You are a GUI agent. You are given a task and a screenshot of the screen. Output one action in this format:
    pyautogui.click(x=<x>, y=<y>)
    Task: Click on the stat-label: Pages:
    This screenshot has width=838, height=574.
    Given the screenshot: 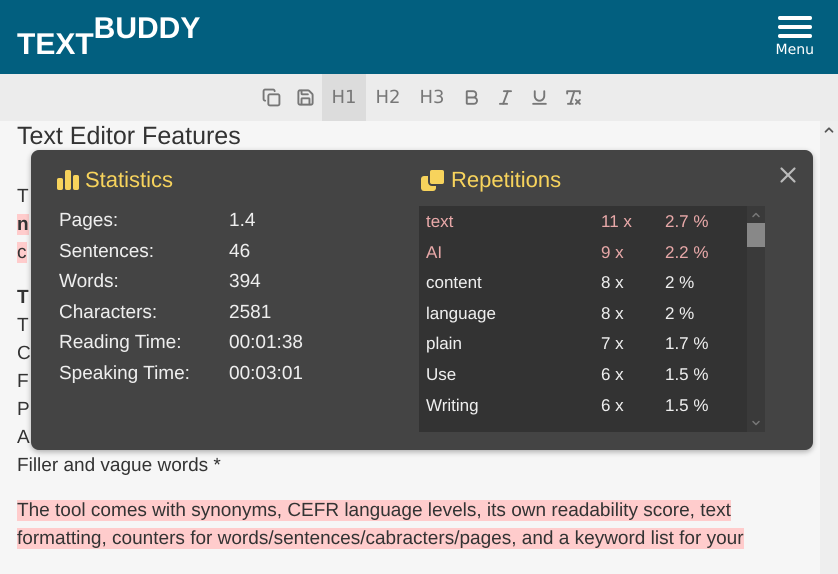 What is the action you would take?
    pyautogui.click(x=89, y=221)
    